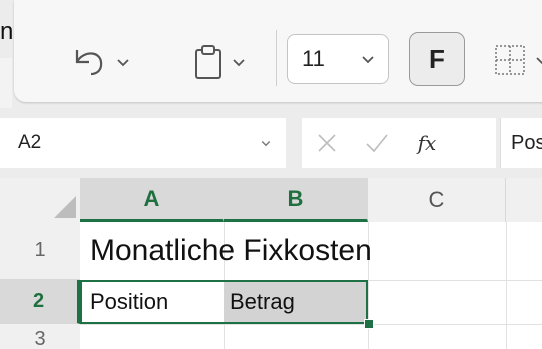 The height and width of the screenshot is (349, 542). I want to click on check-icon, so click(377, 143).